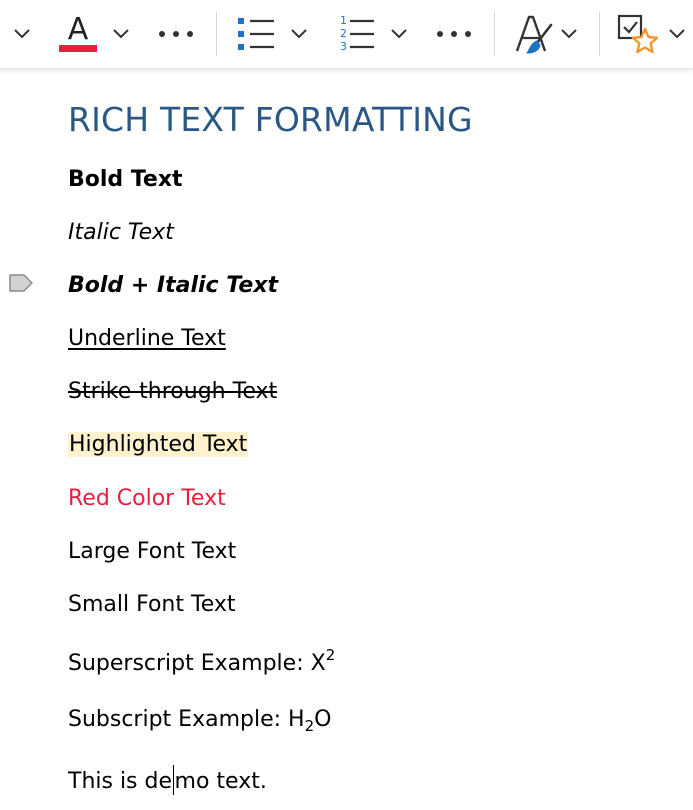 Image resolution: width=693 pixels, height=810 pixels. I want to click on bold-italic-text-line: Bold + Italic Text, so click(173, 286).